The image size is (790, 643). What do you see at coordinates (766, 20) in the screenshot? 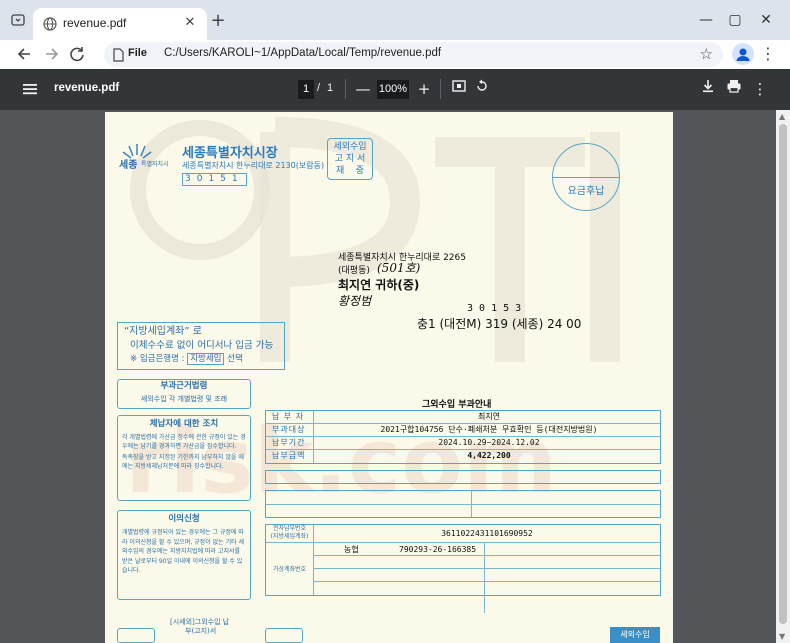
I see `close-icon: ✕` at bounding box center [766, 20].